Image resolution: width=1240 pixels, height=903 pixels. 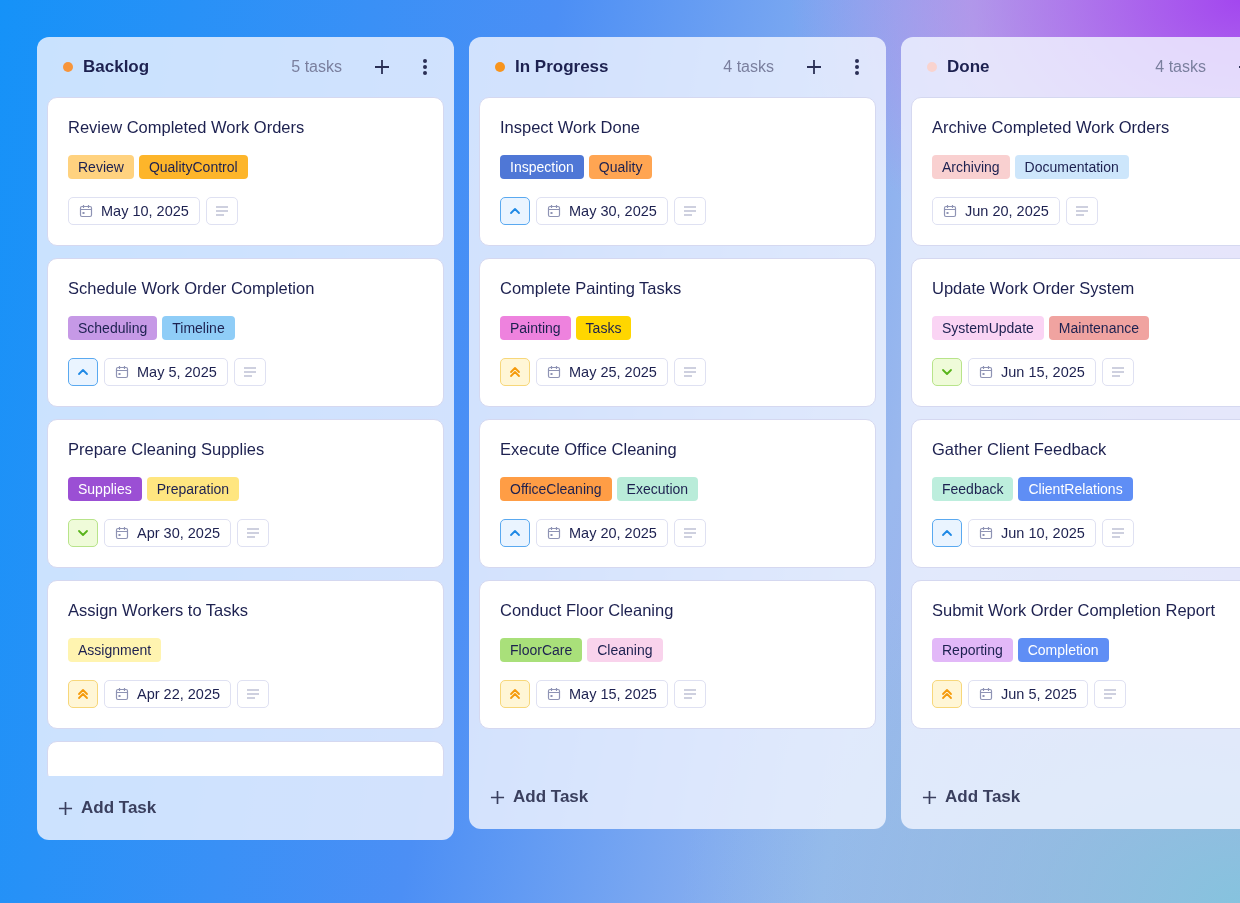 What do you see at coordinates (535, 328) in the screenshot?
I see `tag: Painting` at bounding box center [535, 328].